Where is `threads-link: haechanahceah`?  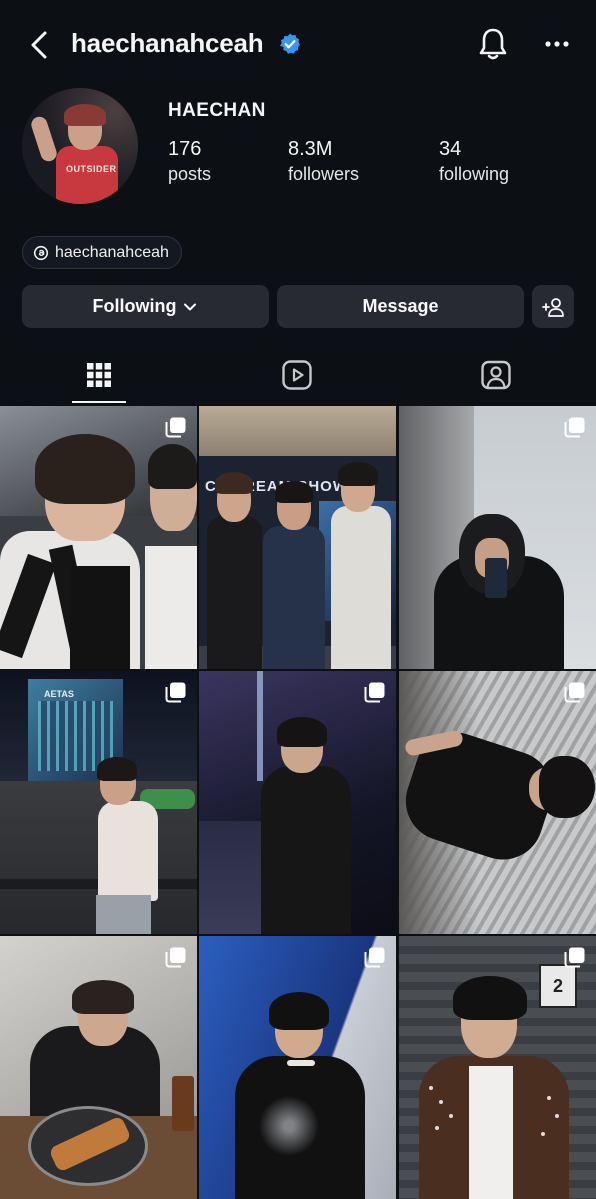 threads-link: haechanahceah is located at coordinates (102, 252).